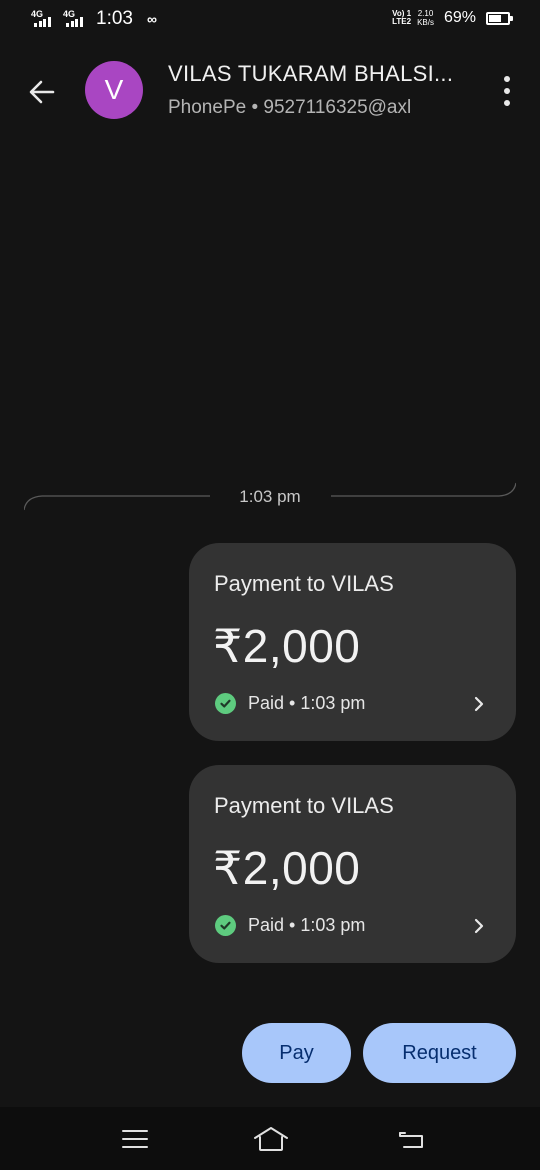  I want to click on volte-indicator: Vo) 1 LTE2, so click(402, 17).